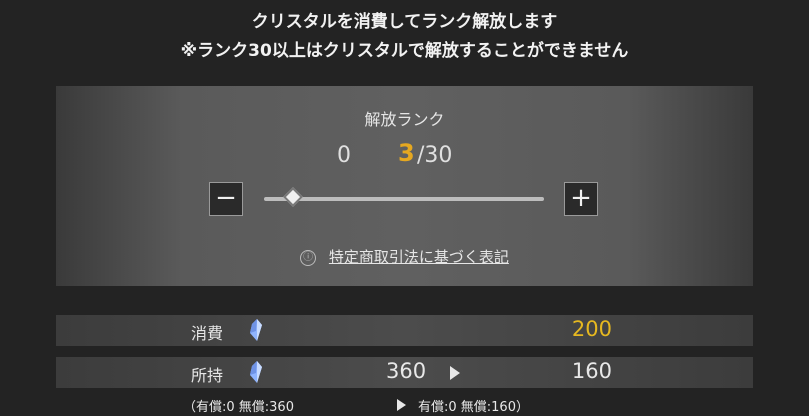 The width and height of the screenshot is (809, 416). What do you see at coordinates (473, 407) in the screenshot?
I see `owned-breakdown-after: 有償:0 無償:160）` at bounding box center [473, 407].